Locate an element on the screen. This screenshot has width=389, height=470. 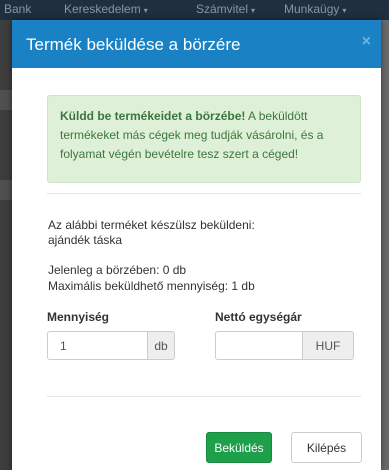
modal-header: Termék beküldése a börzére × is located at coordinates (196, 44).